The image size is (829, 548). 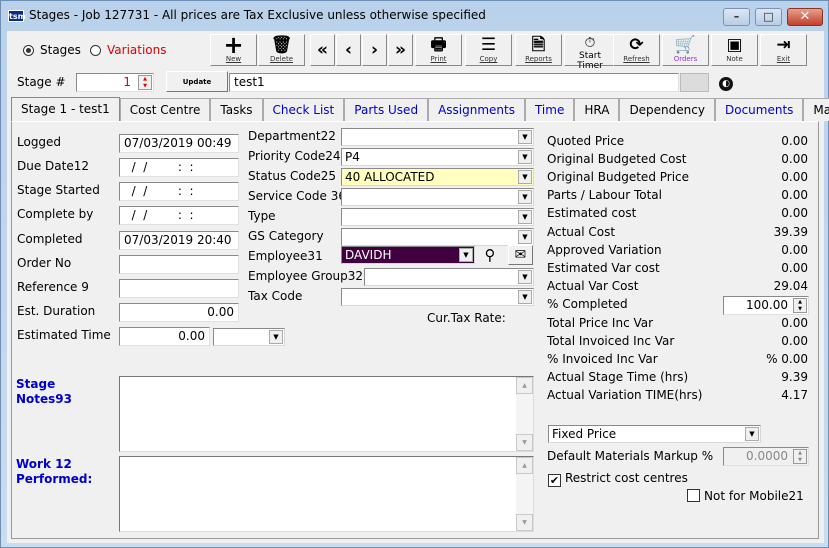 What do you see at coordinates (115, 82) in the screenshot?
I see `stage-number-input: 1 ▲ ▼` at bounding box center [115, 82].